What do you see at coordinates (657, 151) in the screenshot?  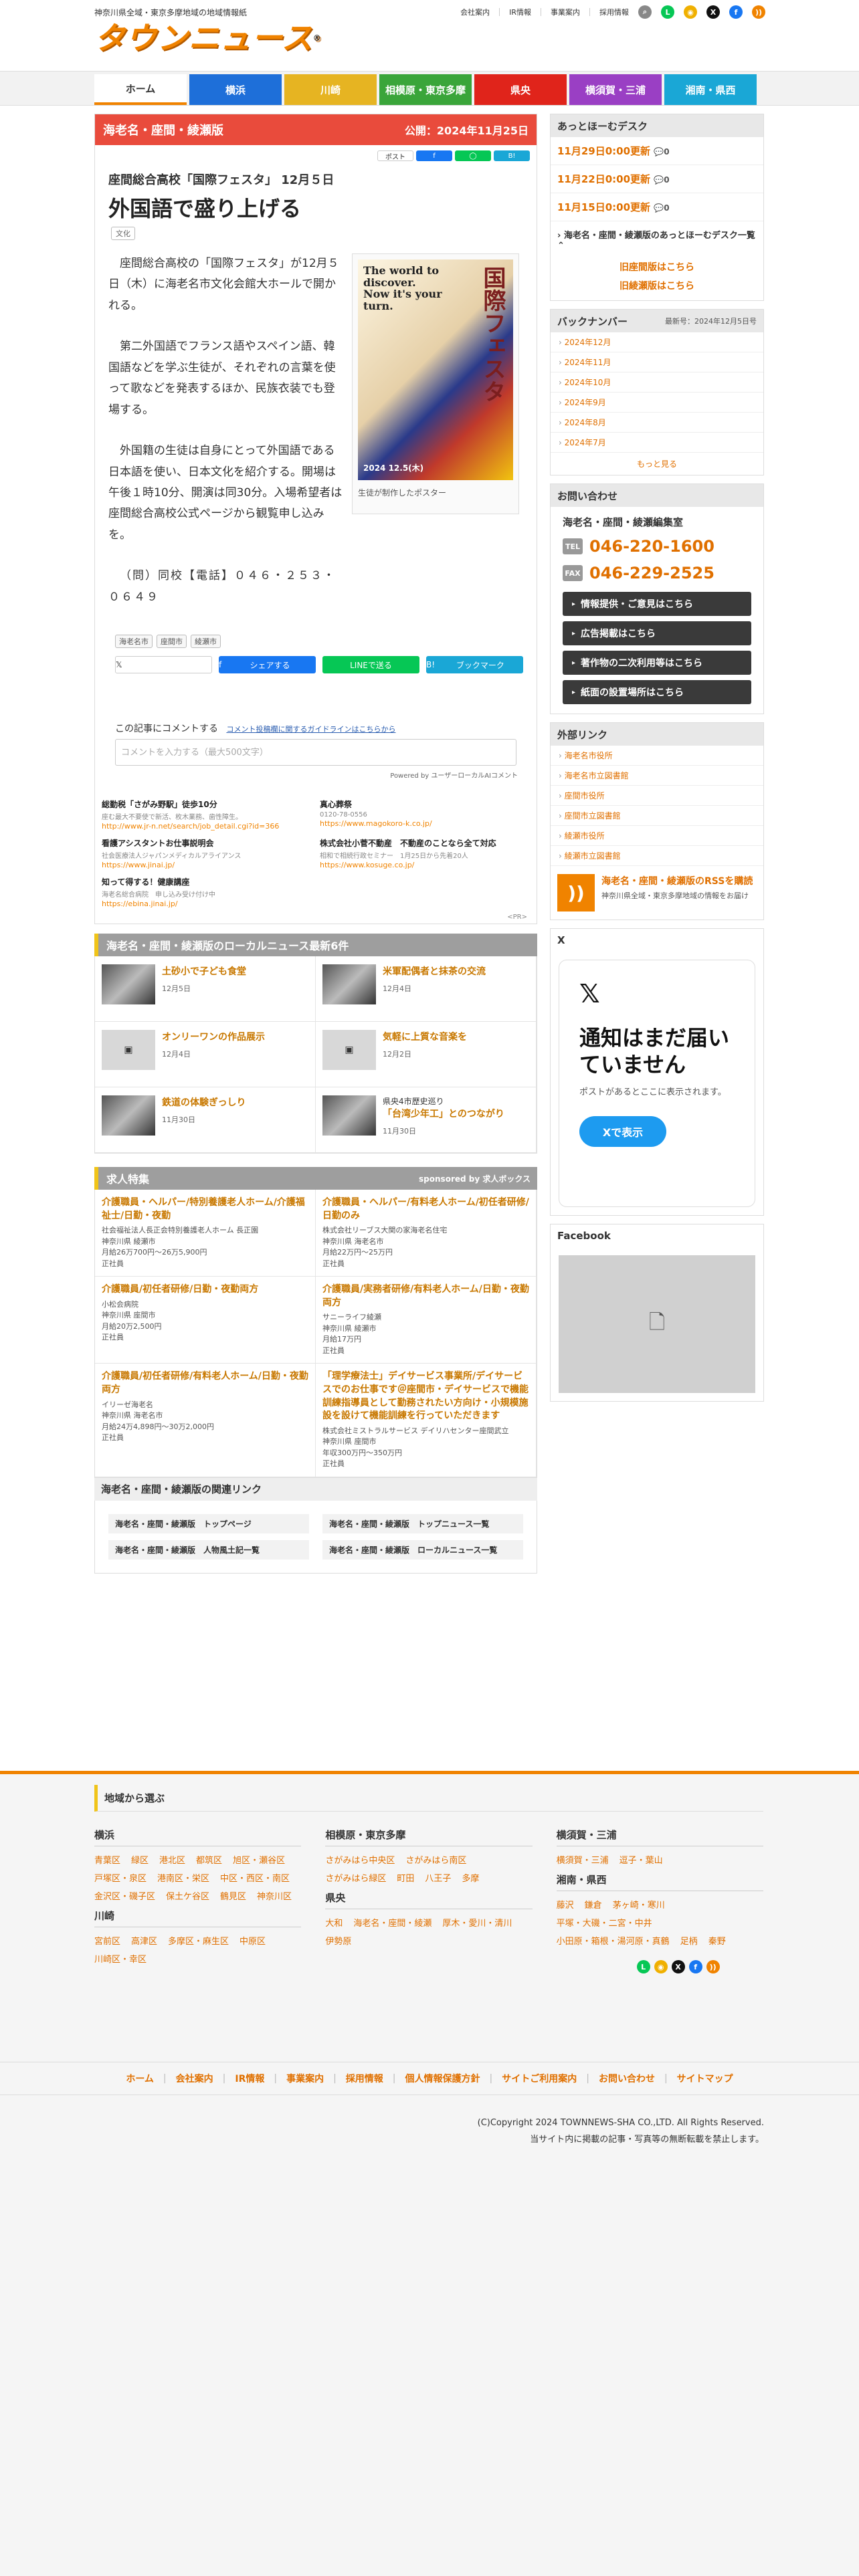 I see `desk-item: 11月29日0:00更新 💬0` at bounding box center [657, 151].